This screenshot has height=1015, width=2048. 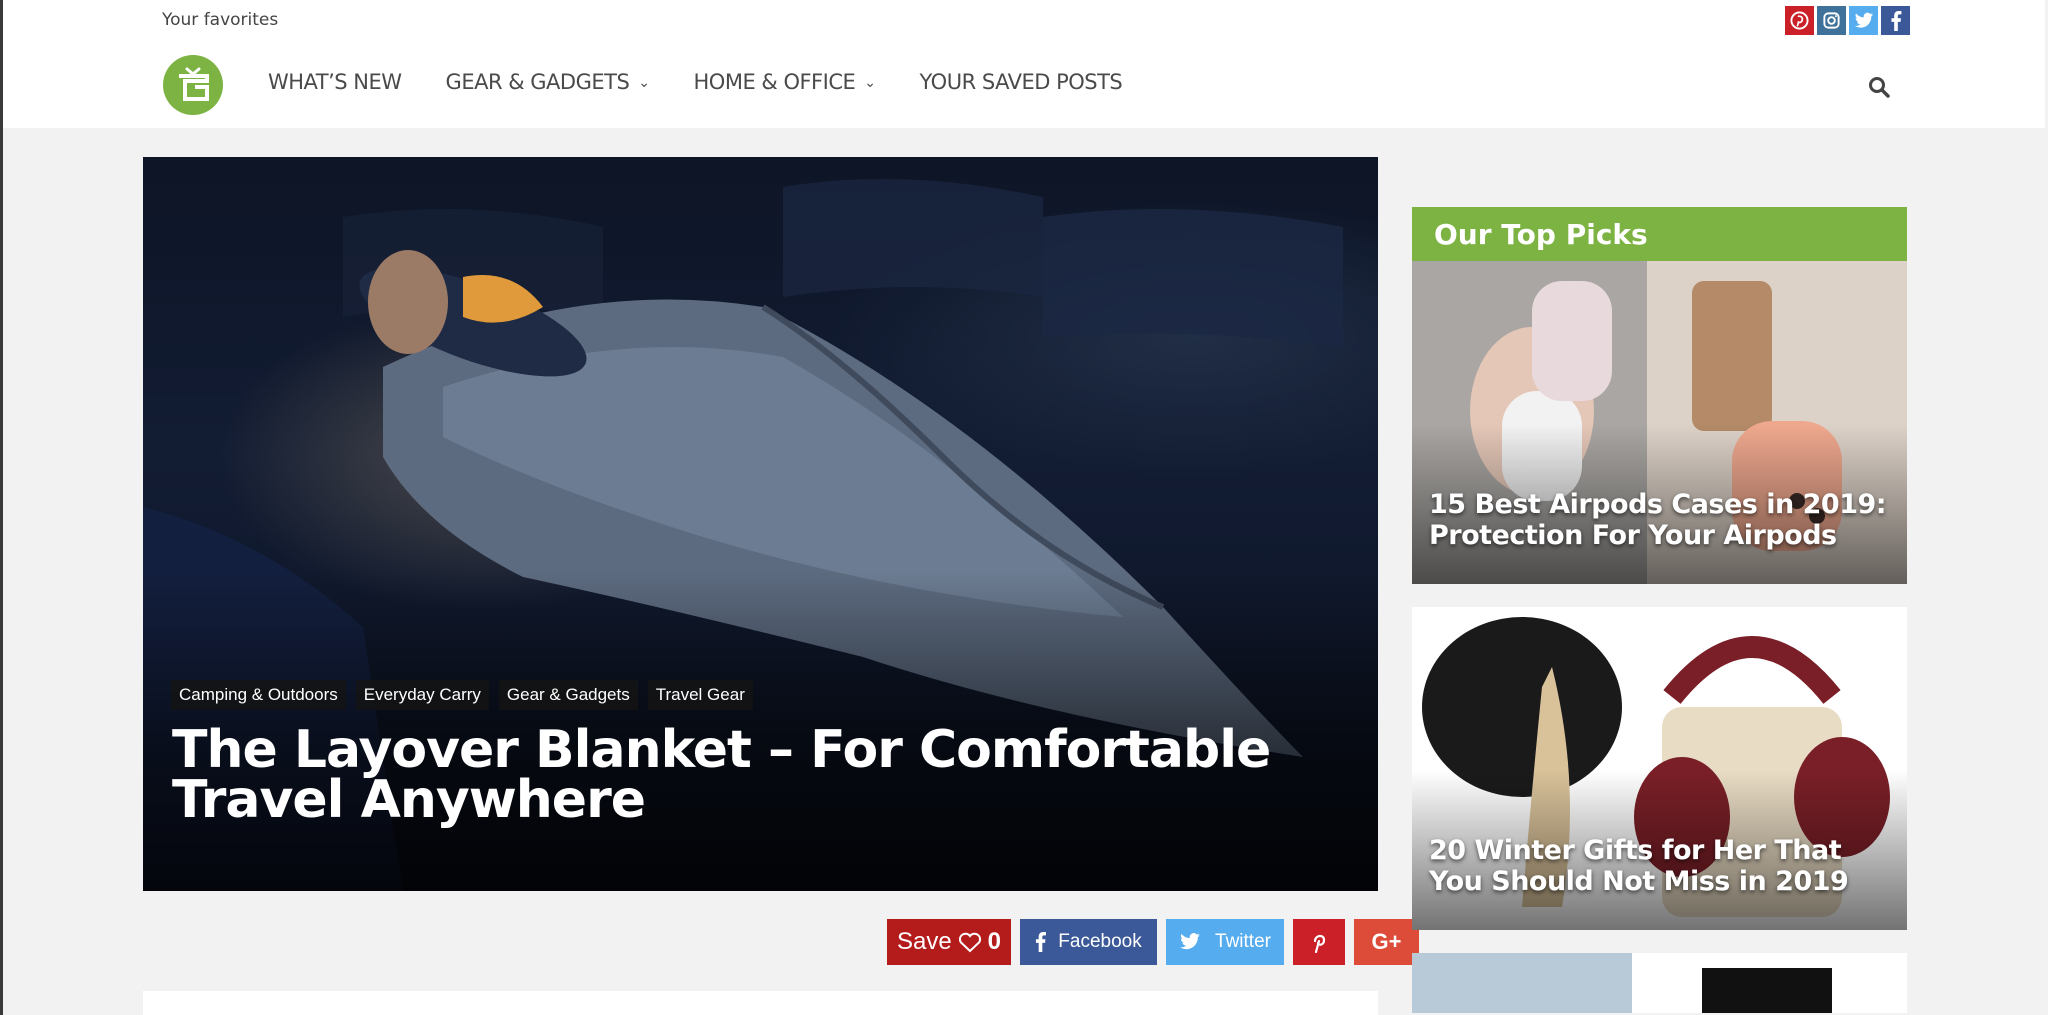 I want to click on nav-item-saved-posts: YOUR SAVED POSTS, so click(x=1021, y=82).